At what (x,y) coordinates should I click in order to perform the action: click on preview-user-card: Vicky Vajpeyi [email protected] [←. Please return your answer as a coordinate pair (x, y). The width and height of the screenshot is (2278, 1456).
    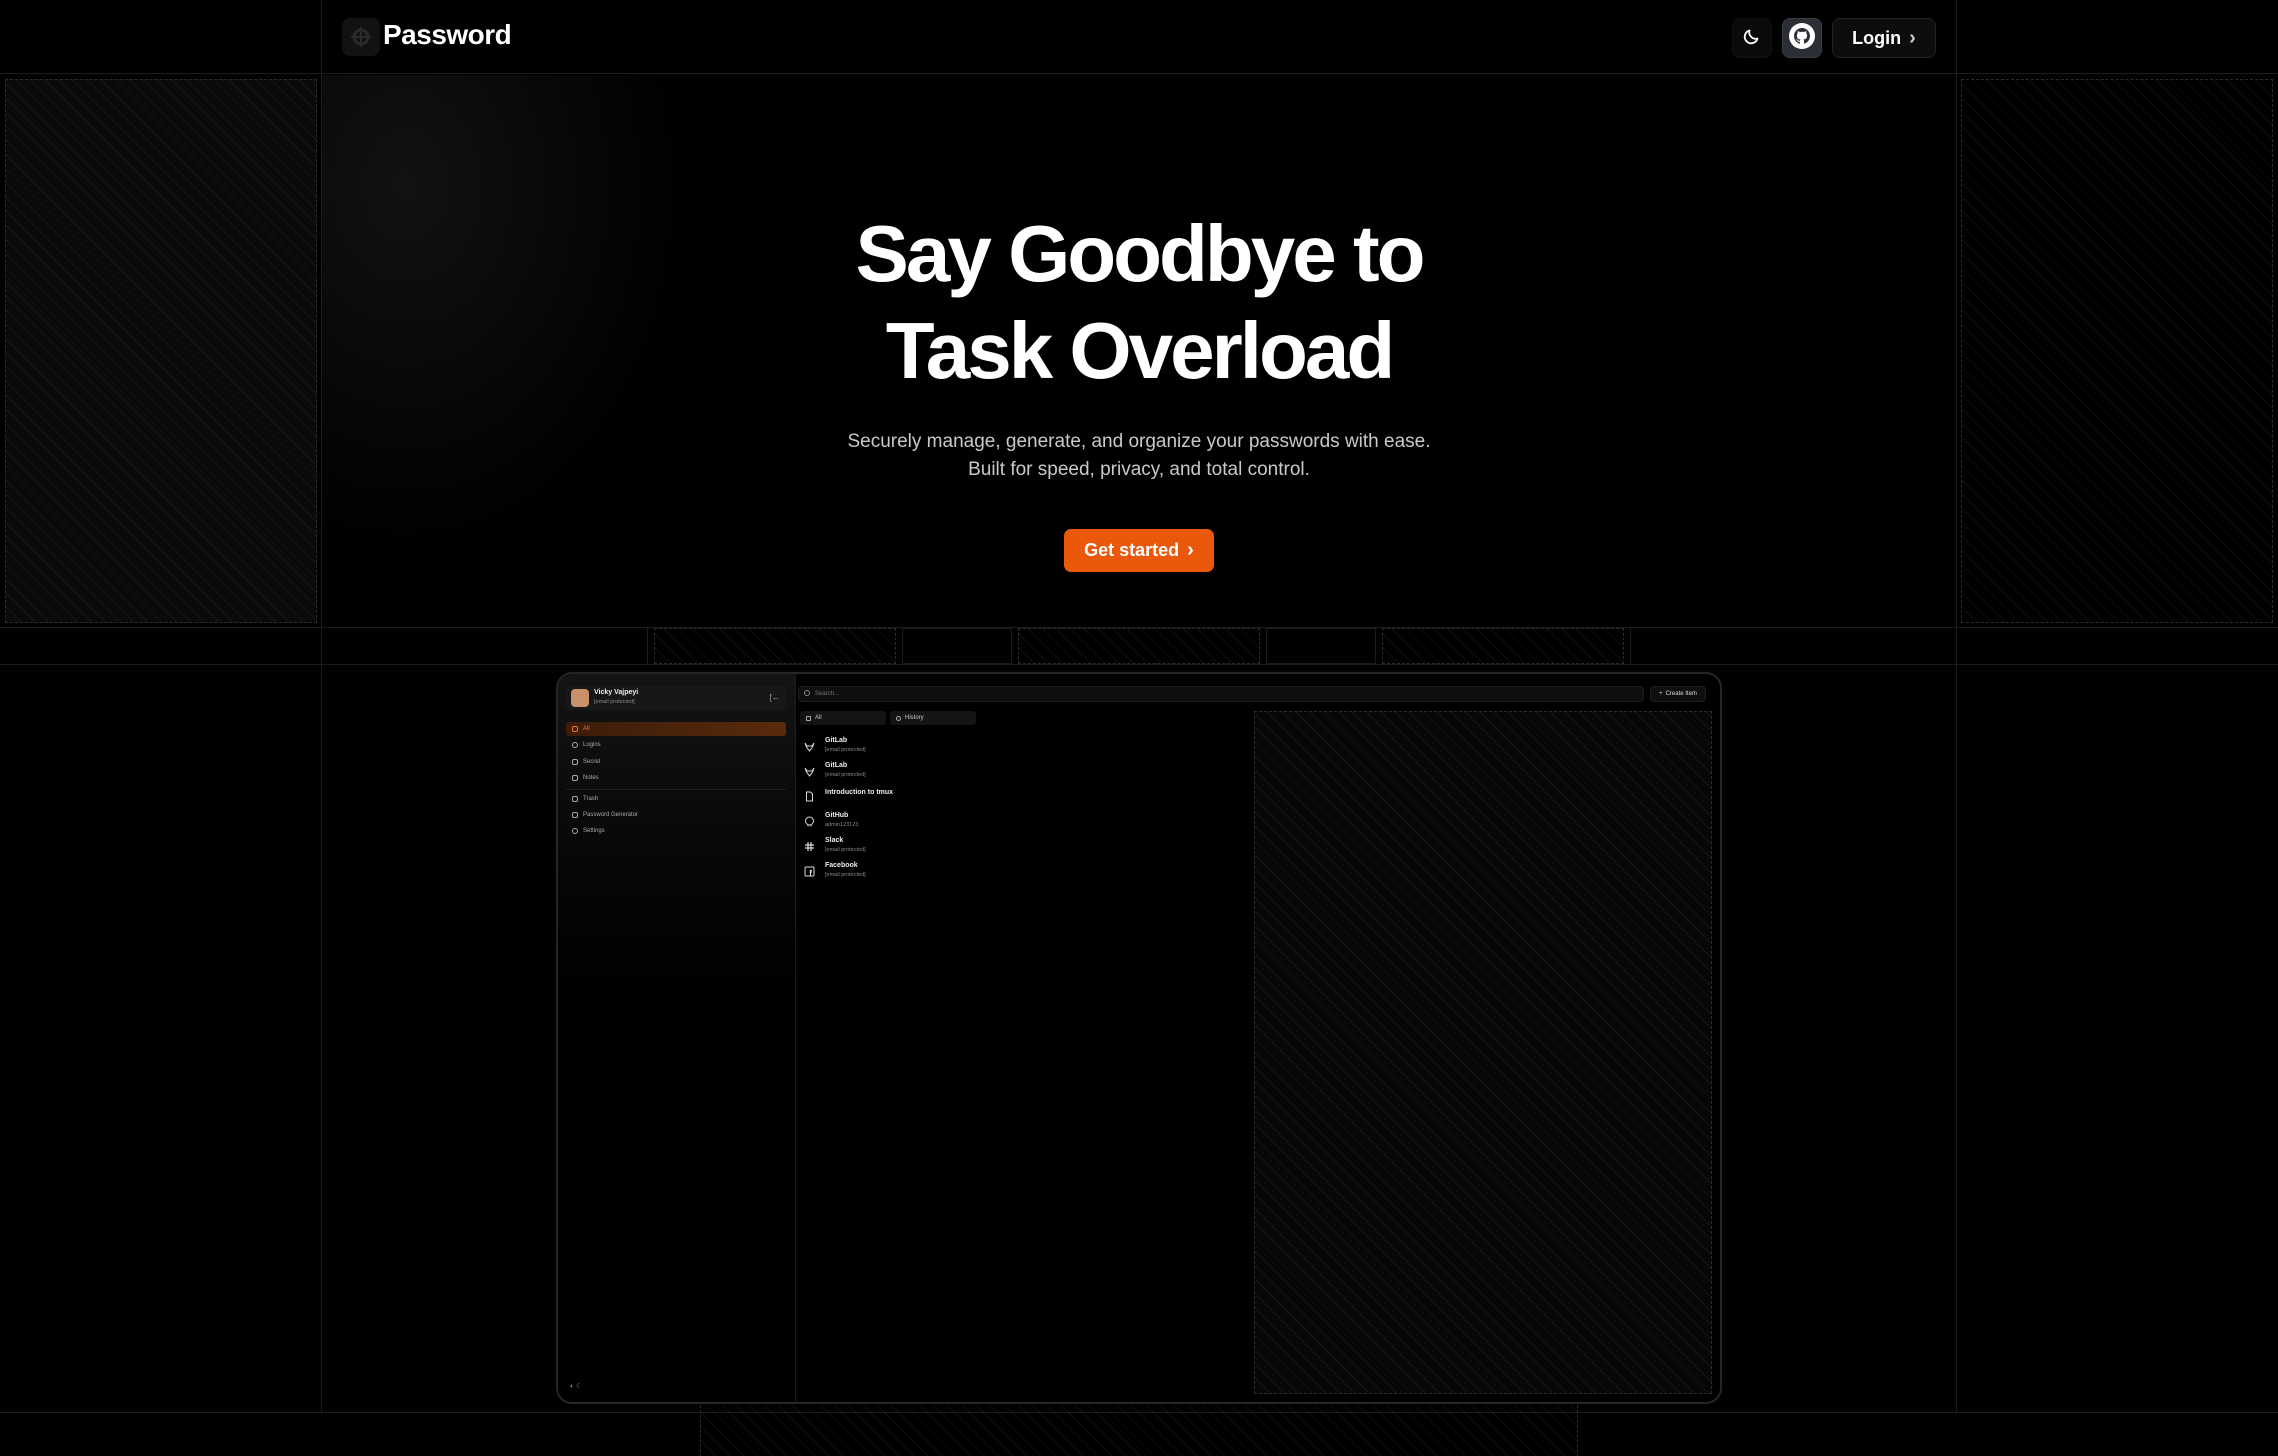
    Looking at the image, I should click on (676, 698).